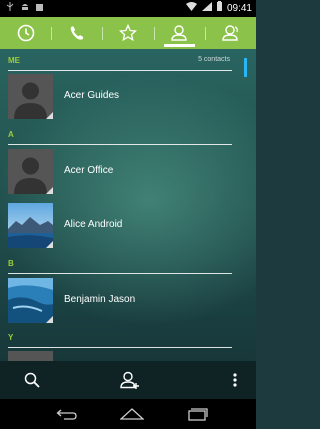  What do you see at coordinates (120, 61) in the screenshot?
I see `section-header-me: ME 5 contacts` at bounding box center [120, 61].